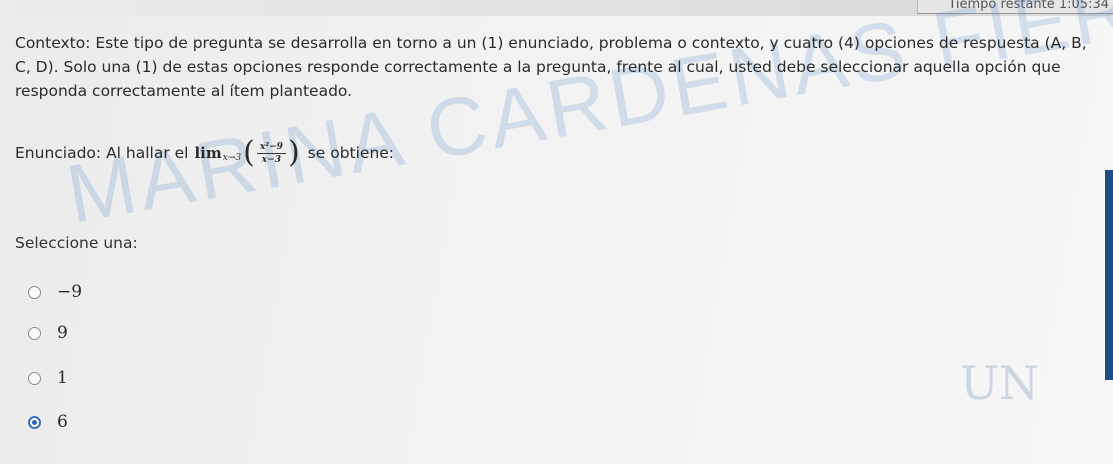 The width and height of the screenshot is (1113, 464). Describe the element at coordinates (76, 243) in the screenshot. I see `select-prompt: Seleccione una:` at that location.